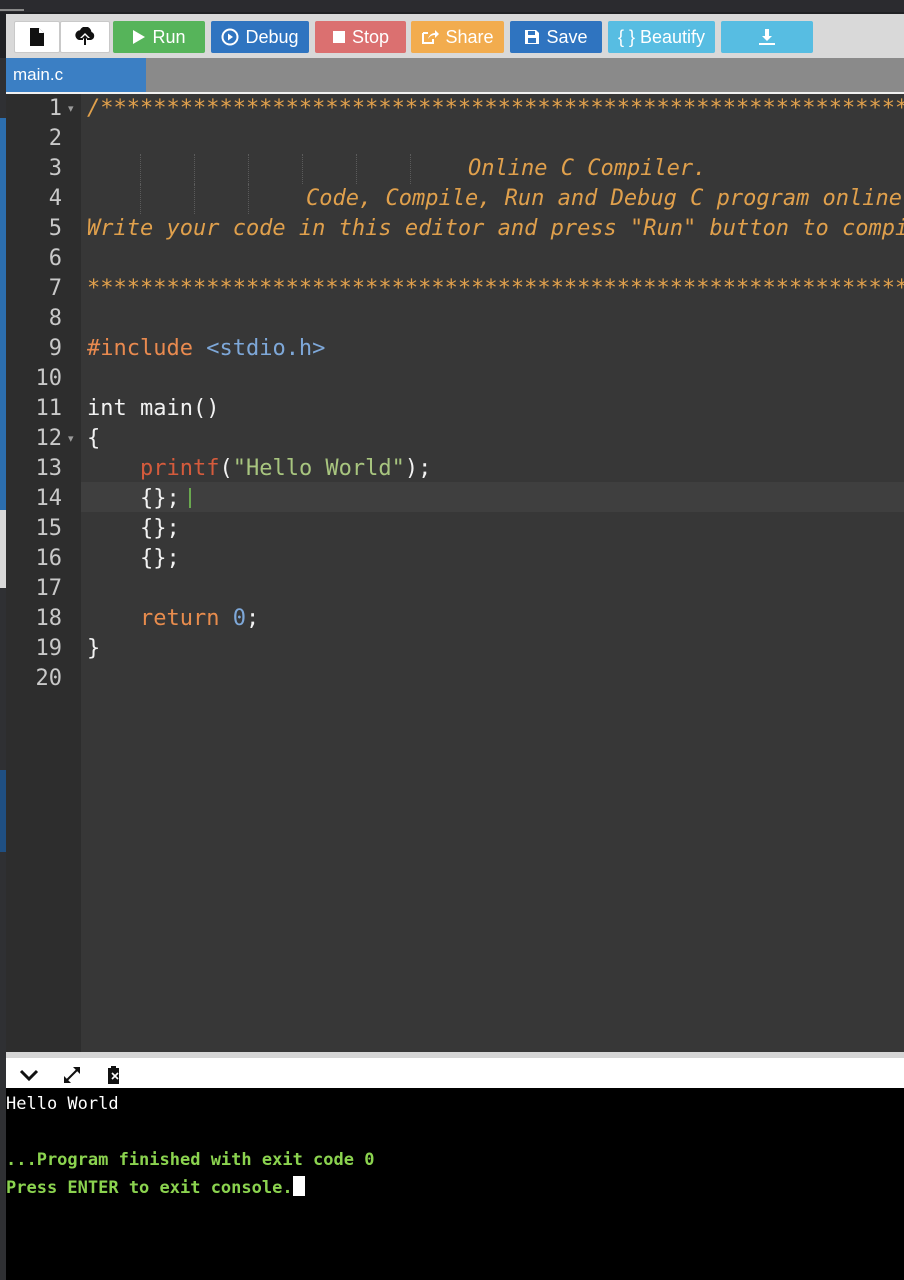 The image size is (904, 1280). Describe the element at coordinates (55, 288) in the screenshot. I see `line-number: 7` at that location.